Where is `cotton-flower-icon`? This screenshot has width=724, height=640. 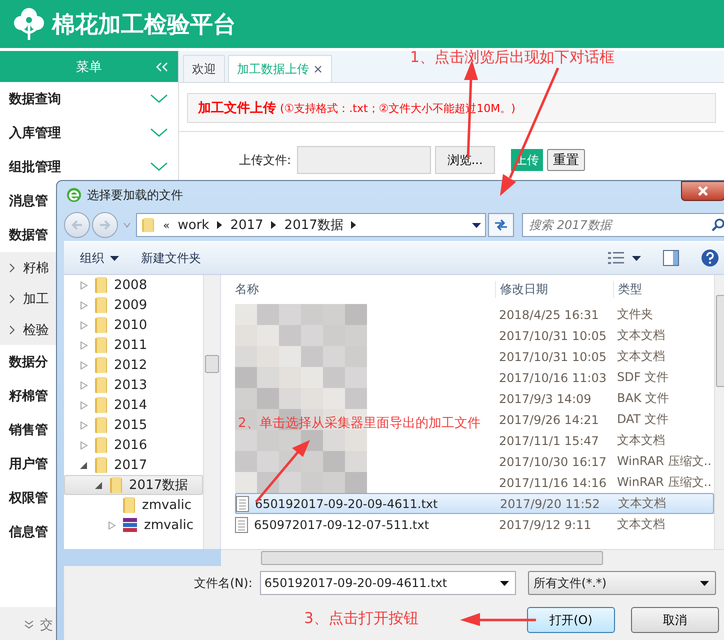 cotton-flower-icon is located at coordinates (29, 24).